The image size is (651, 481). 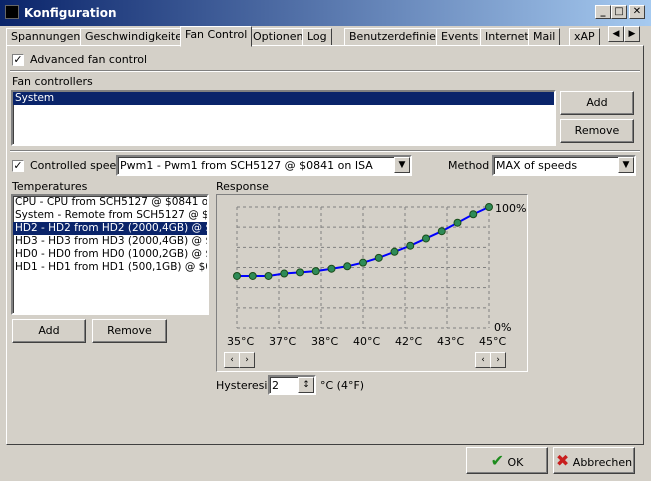 I want to click on remove-controller-button: Remove, so click(x=597, y=131).